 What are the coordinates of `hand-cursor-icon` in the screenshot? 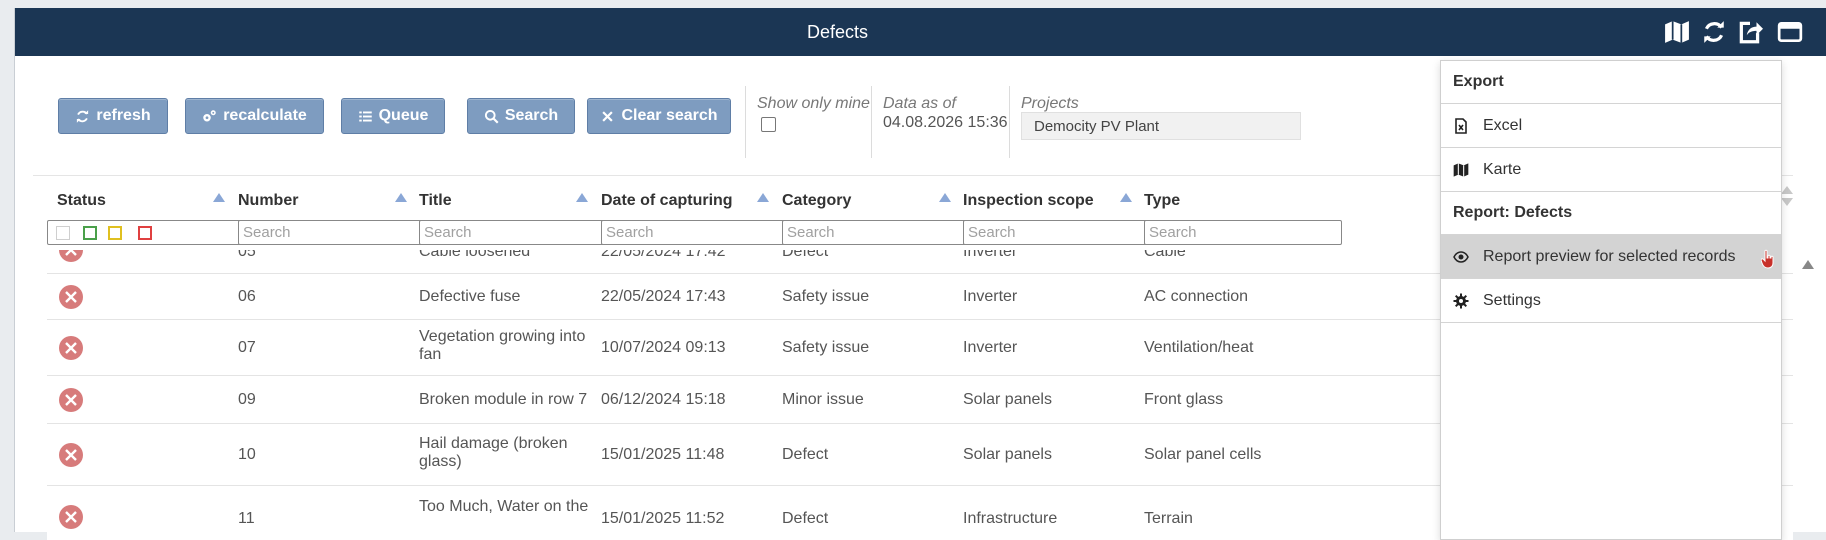 It's located at (1767, 259).